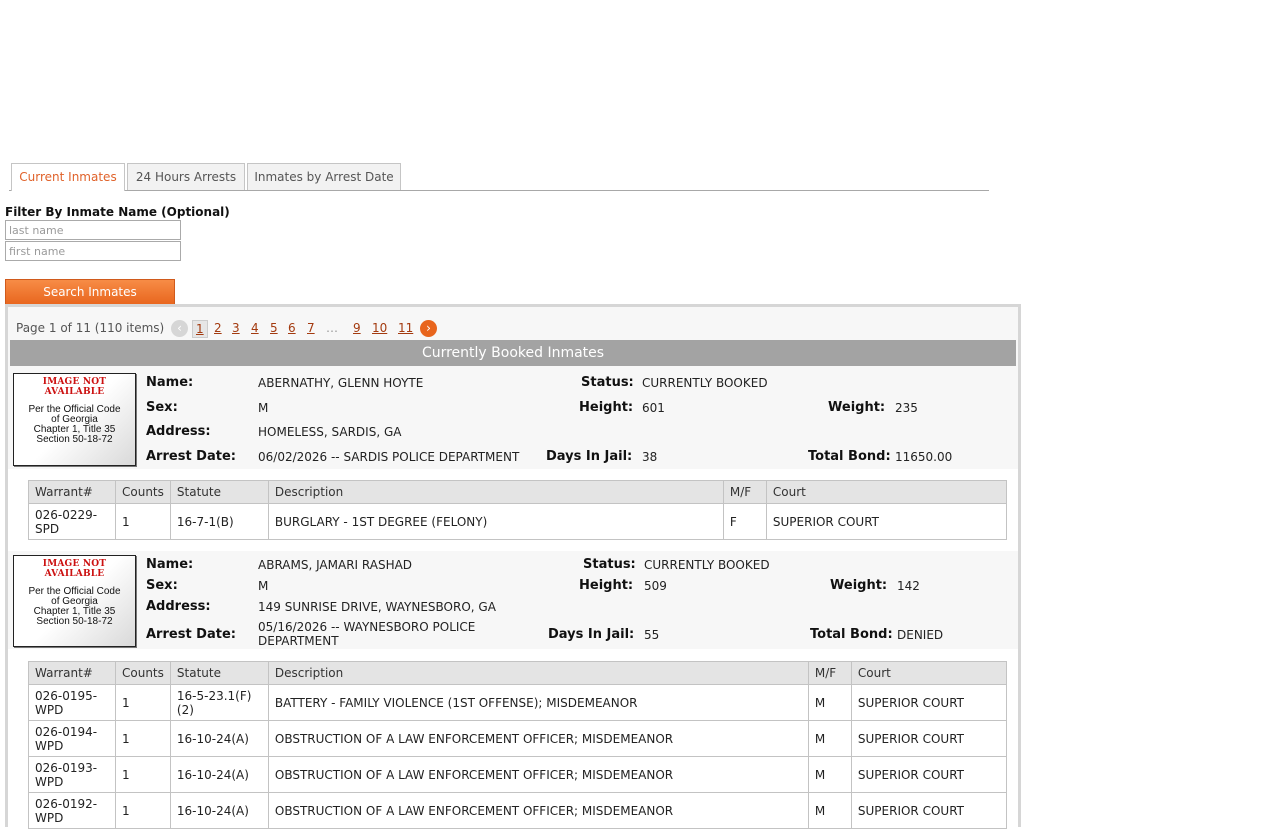 This screenshot has height=829, width=1280. Describe the element at coordinates (179, 328) in the screenshot. I see `prev-page-icon: ‹` at that location.